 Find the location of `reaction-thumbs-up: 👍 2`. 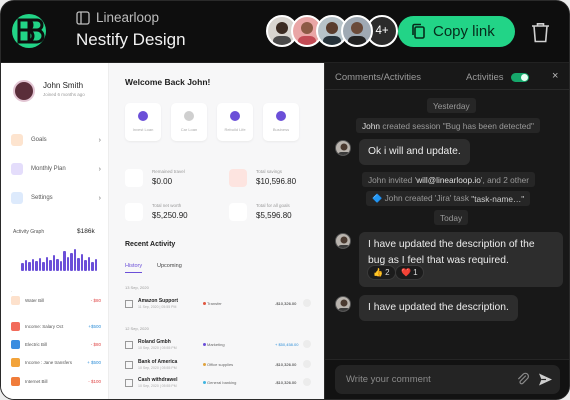

reaction-thumbs-up: 👍 2 is located at coordinates (381, 272).